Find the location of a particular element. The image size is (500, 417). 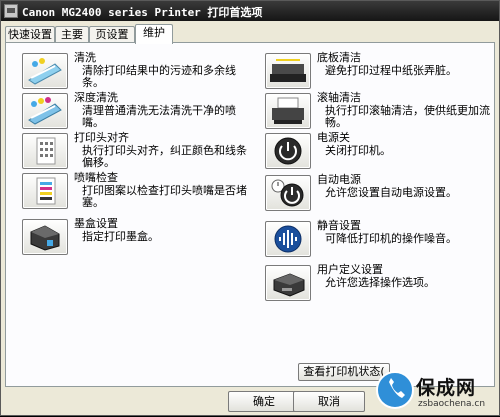

cleaning-button is located at coordinates (45, 71).